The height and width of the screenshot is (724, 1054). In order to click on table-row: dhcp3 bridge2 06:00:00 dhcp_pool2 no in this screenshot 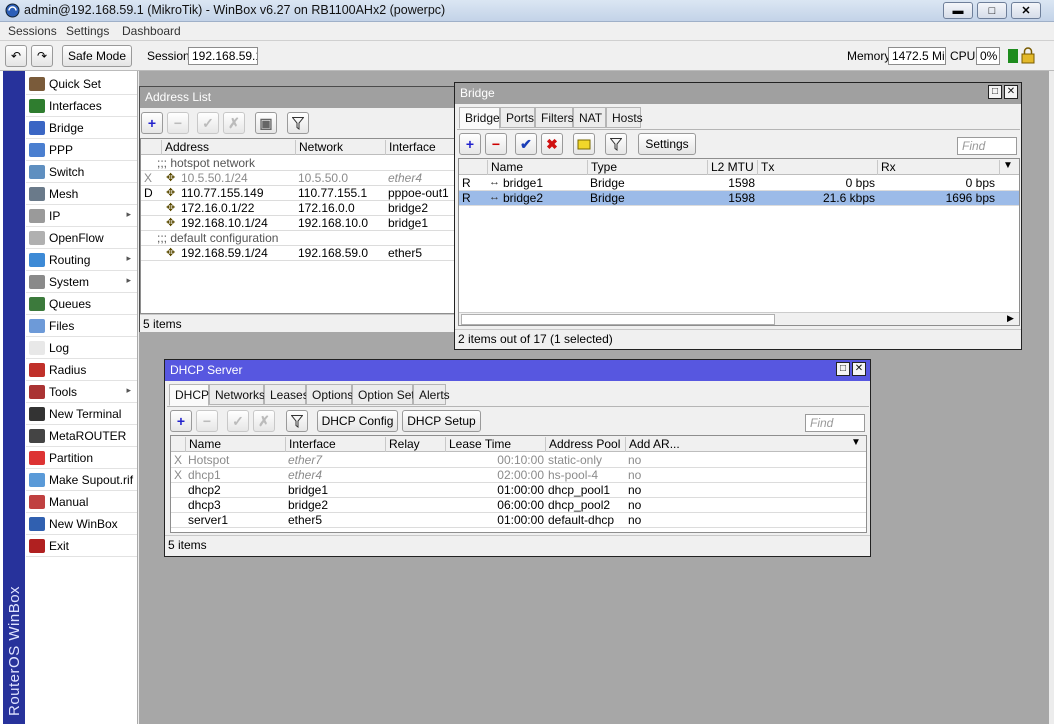, I will do `click(518, 505)`.